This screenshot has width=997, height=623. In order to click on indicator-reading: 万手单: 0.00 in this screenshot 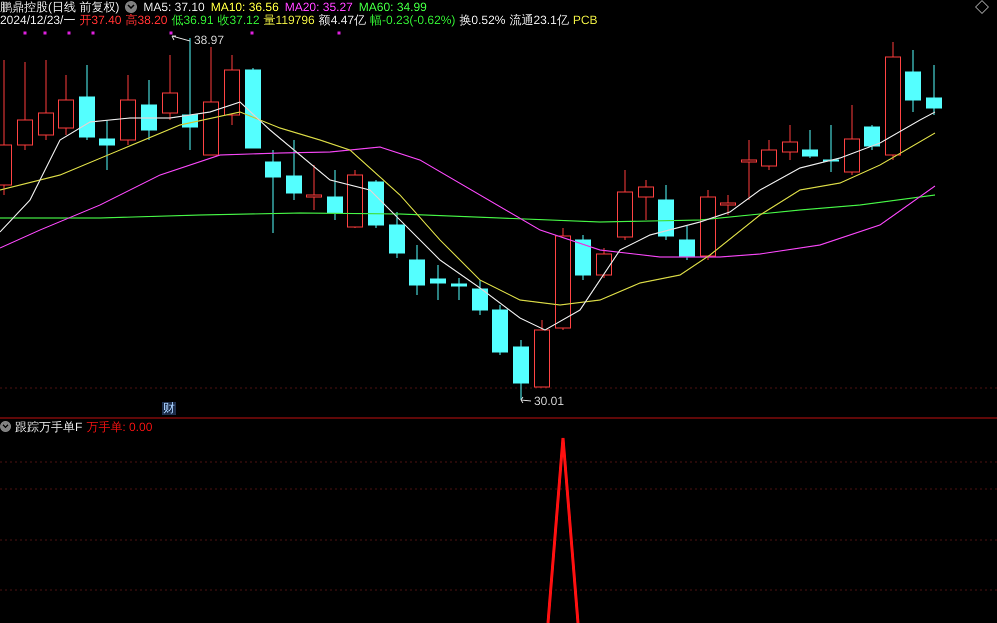, I will do `click(119, 427)`.